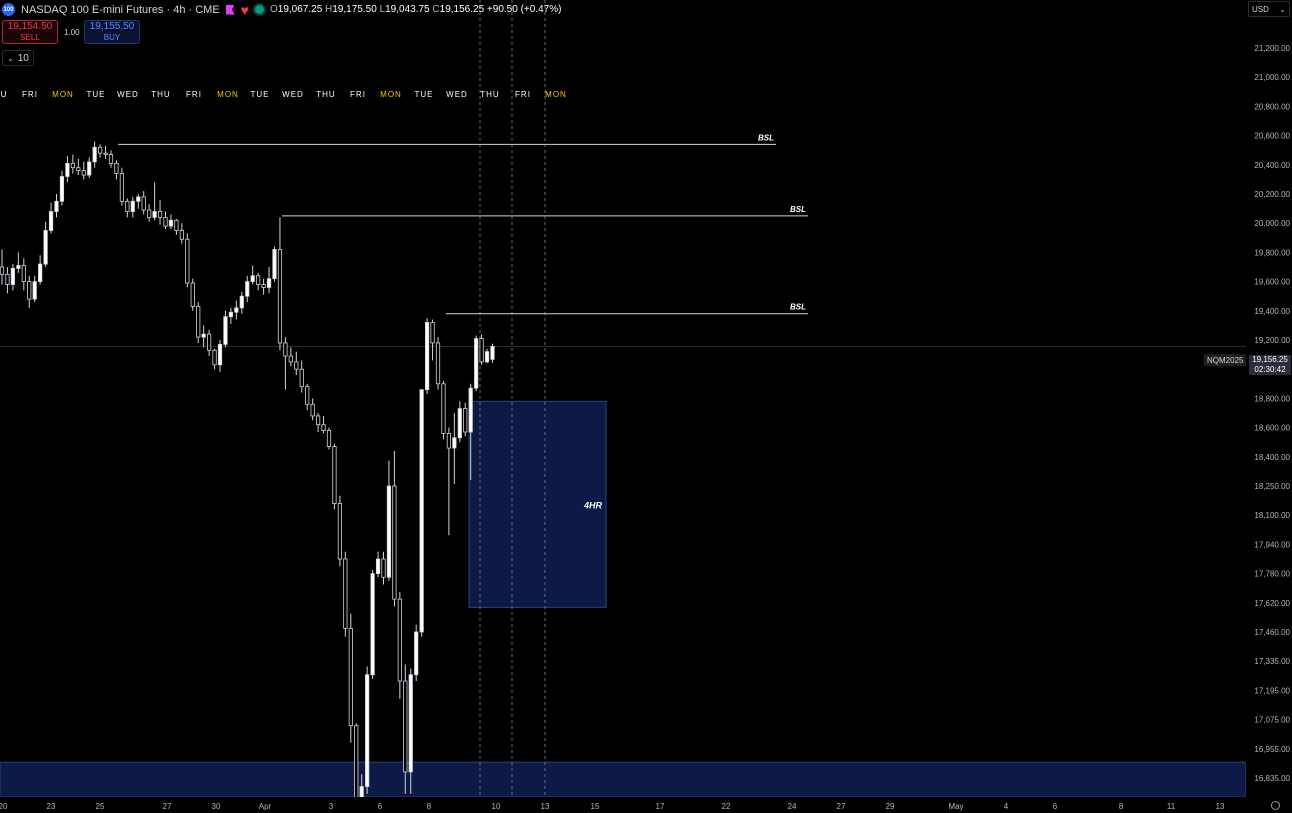 The image size is (1292, 813). I want to click on close-value: 19,156.25, so click(462, 9).